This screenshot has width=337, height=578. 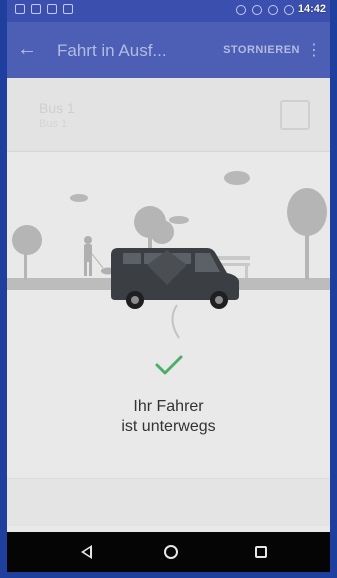 I want to click on status-time: 14:42, so click(x=311, y=9).